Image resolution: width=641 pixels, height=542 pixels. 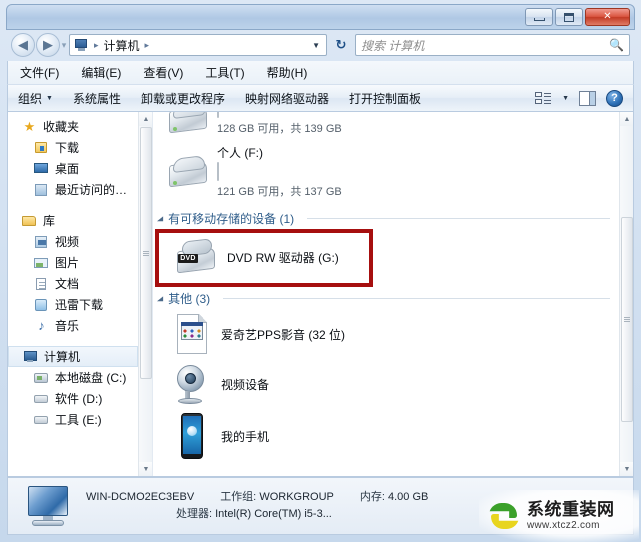 I want to click on dvd-drive-label: DVD RW 驱动器 (G:), so click(x=283, y=257).